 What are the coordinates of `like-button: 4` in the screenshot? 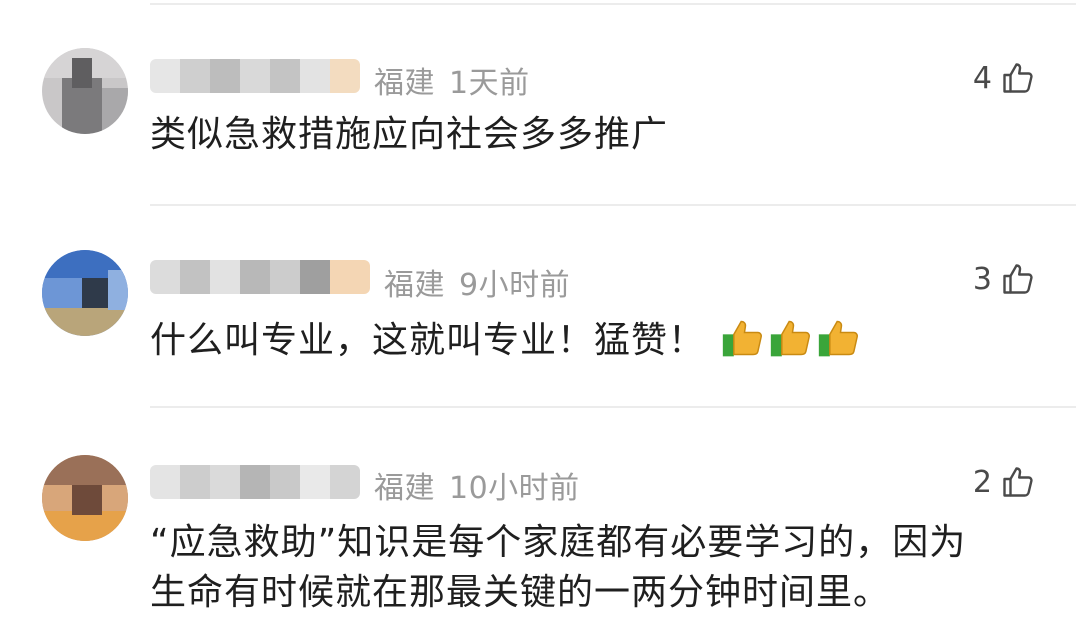 It's located at (1004, 78).